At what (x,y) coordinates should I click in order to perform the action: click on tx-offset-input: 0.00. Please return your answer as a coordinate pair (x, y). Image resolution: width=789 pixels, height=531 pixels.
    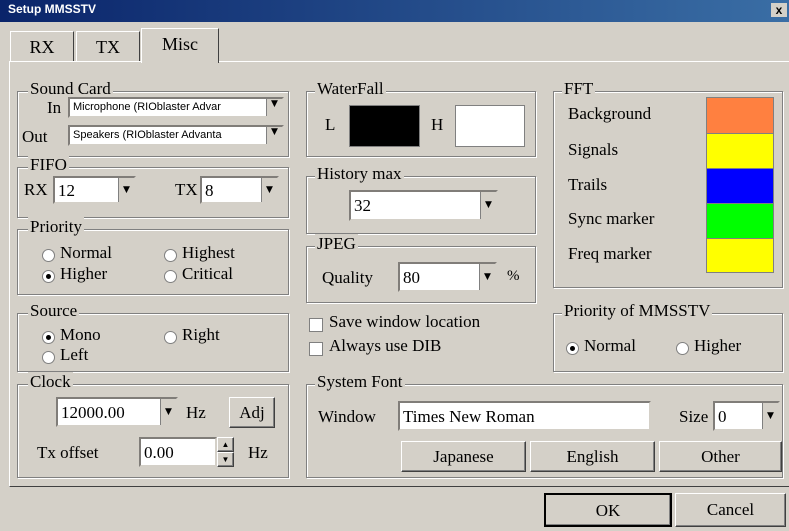
    Looking at the image, I should click on (178, 452).